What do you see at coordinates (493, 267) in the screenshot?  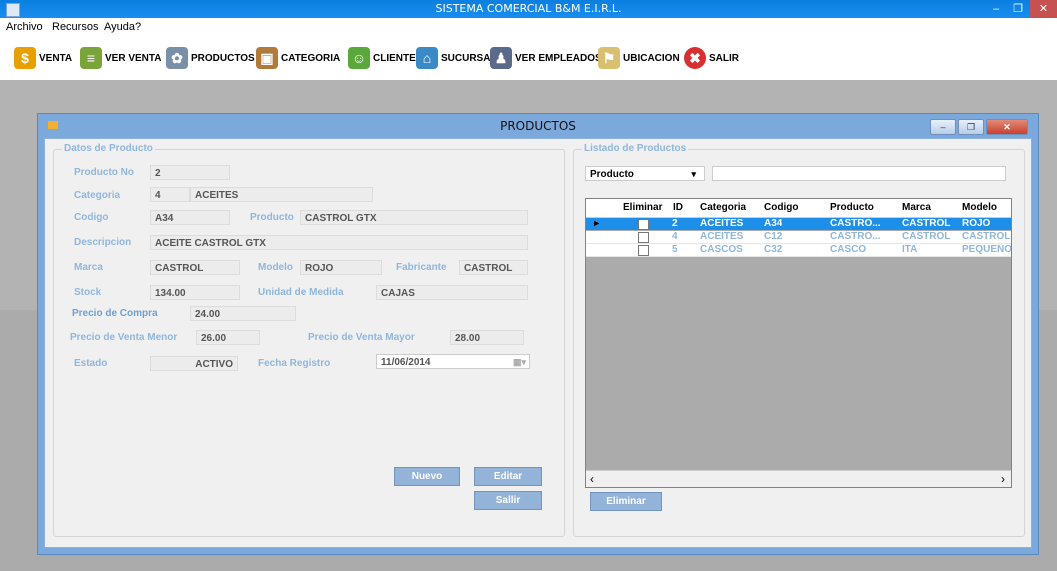 I see `fabricante-field: CASTROL` at bounding box center [493, 267].